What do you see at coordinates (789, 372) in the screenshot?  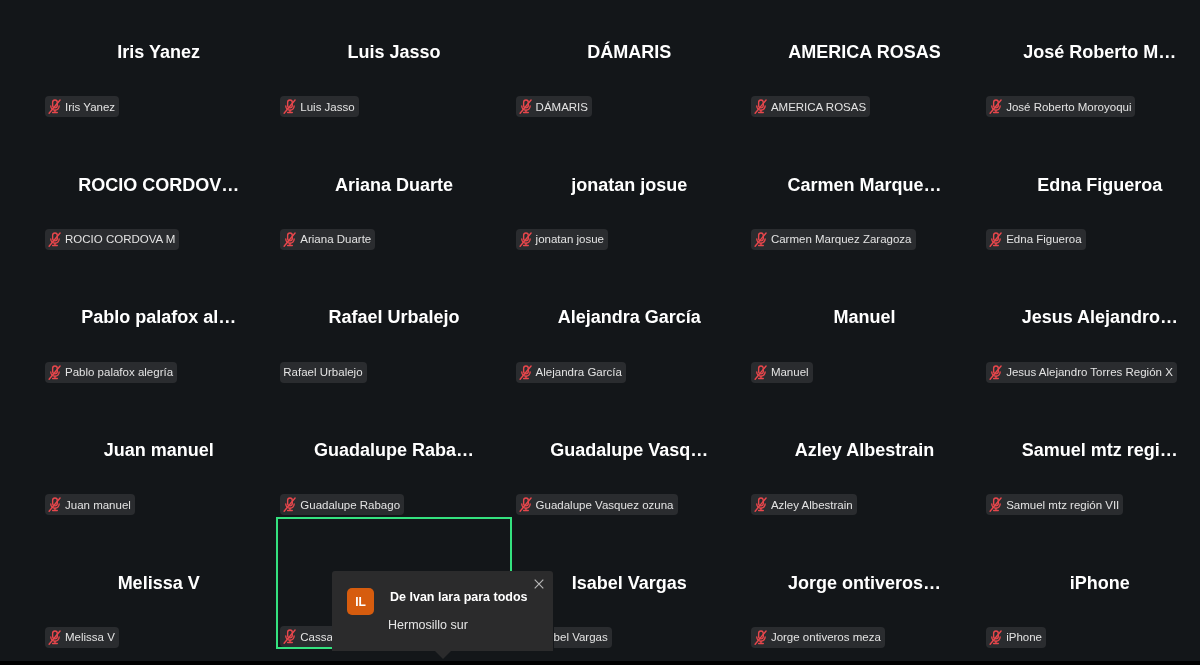 I see `name-tag-text: Manuel` at bounding box center [789, 372].